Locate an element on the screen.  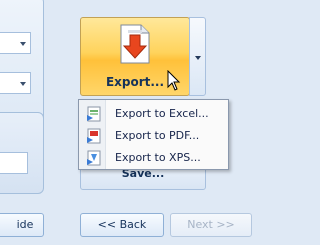
back-button: << Back is located at coordinates (122, 225).